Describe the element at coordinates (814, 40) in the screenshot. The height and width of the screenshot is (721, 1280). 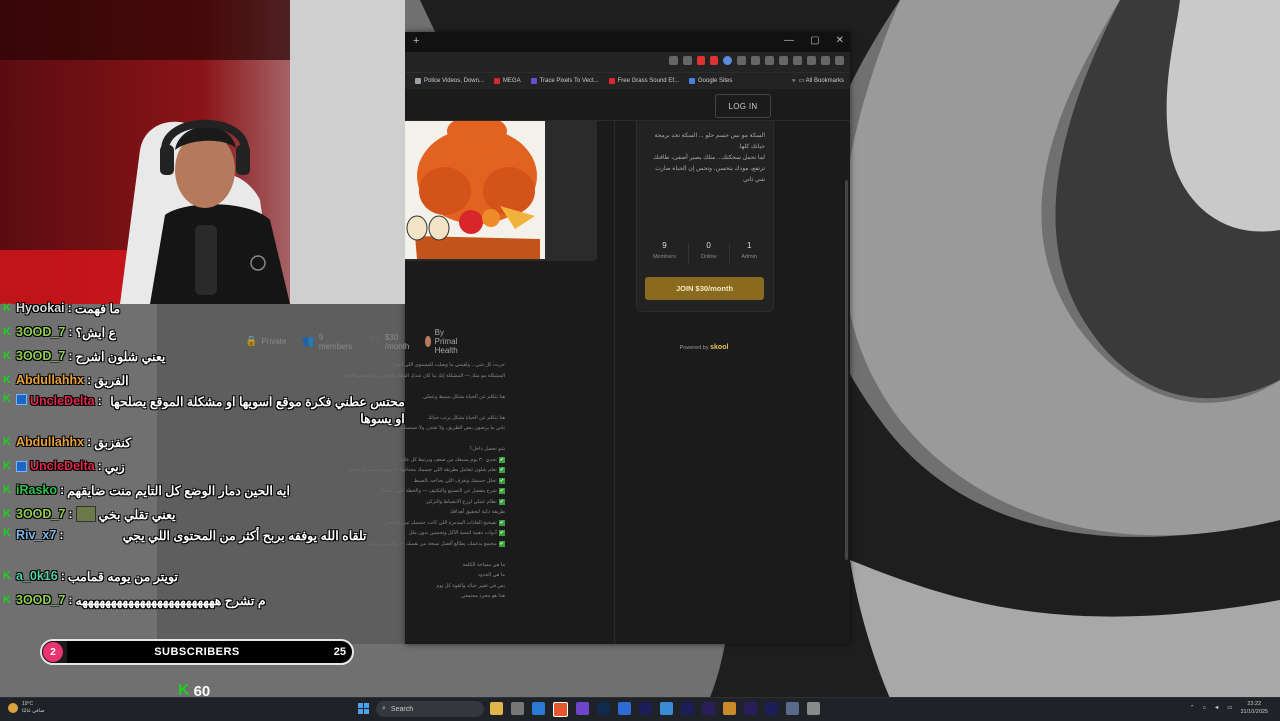
I see `maximize-button: ▢` at that location.